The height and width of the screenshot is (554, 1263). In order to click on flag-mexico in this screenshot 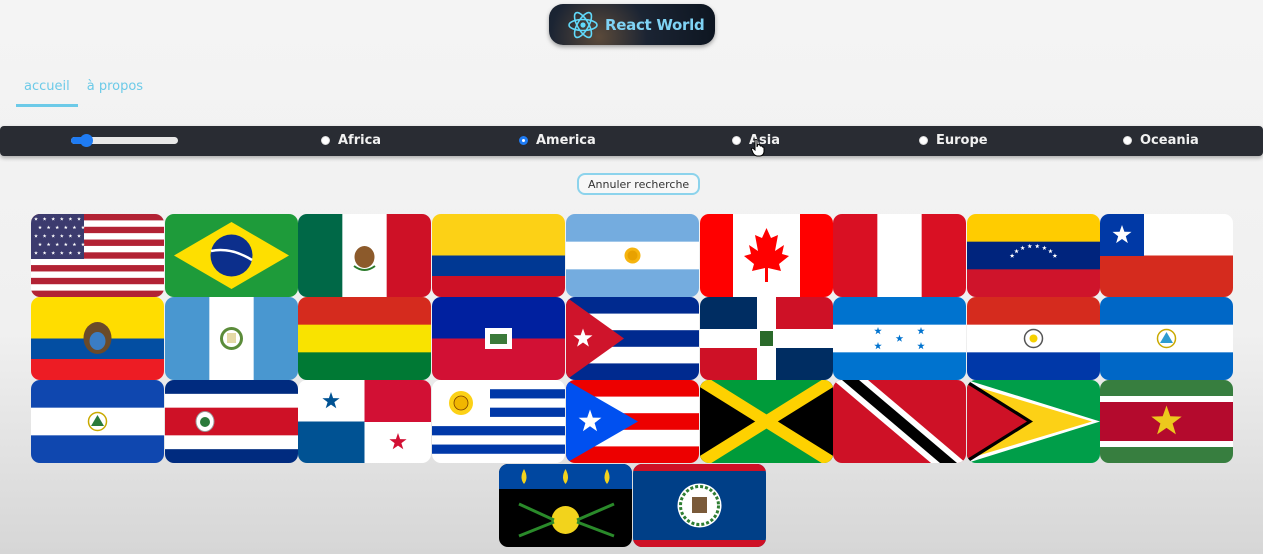, I will do `click(364, 255)`.